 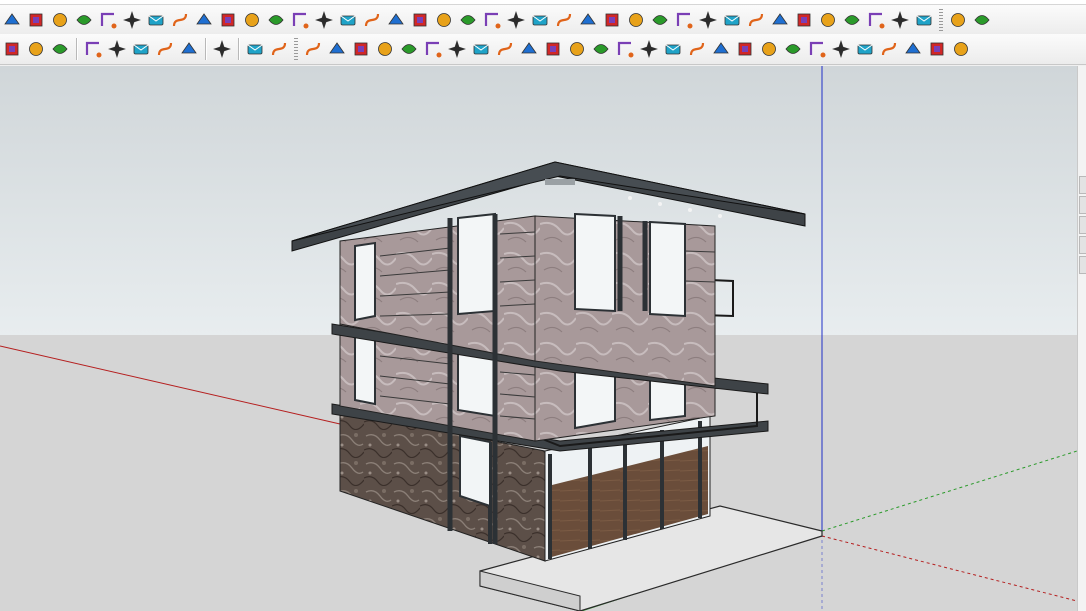 What do you see at coordinates (982, 20) in the screenshot?
I see `window-tile-icon` at bounding box center [982, 20].